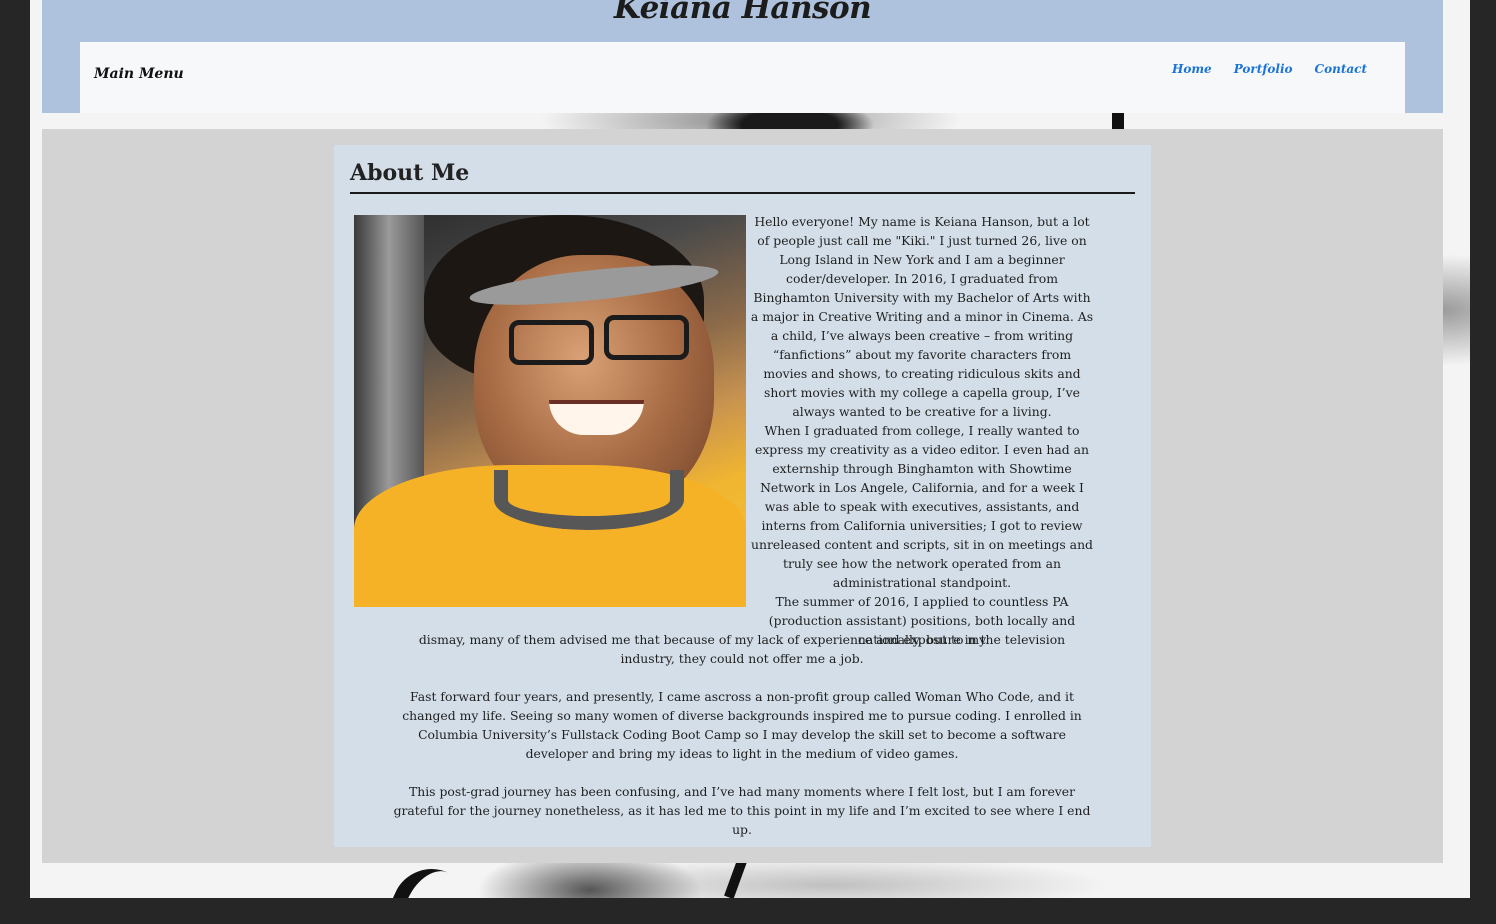 This screenshot has width=1496, height=924. What do you see at coordinates (742, 77) in the screenshot?
I see `main-navbar: Main Menu Home Portfolio Contact` at bounding box center [742, 77].